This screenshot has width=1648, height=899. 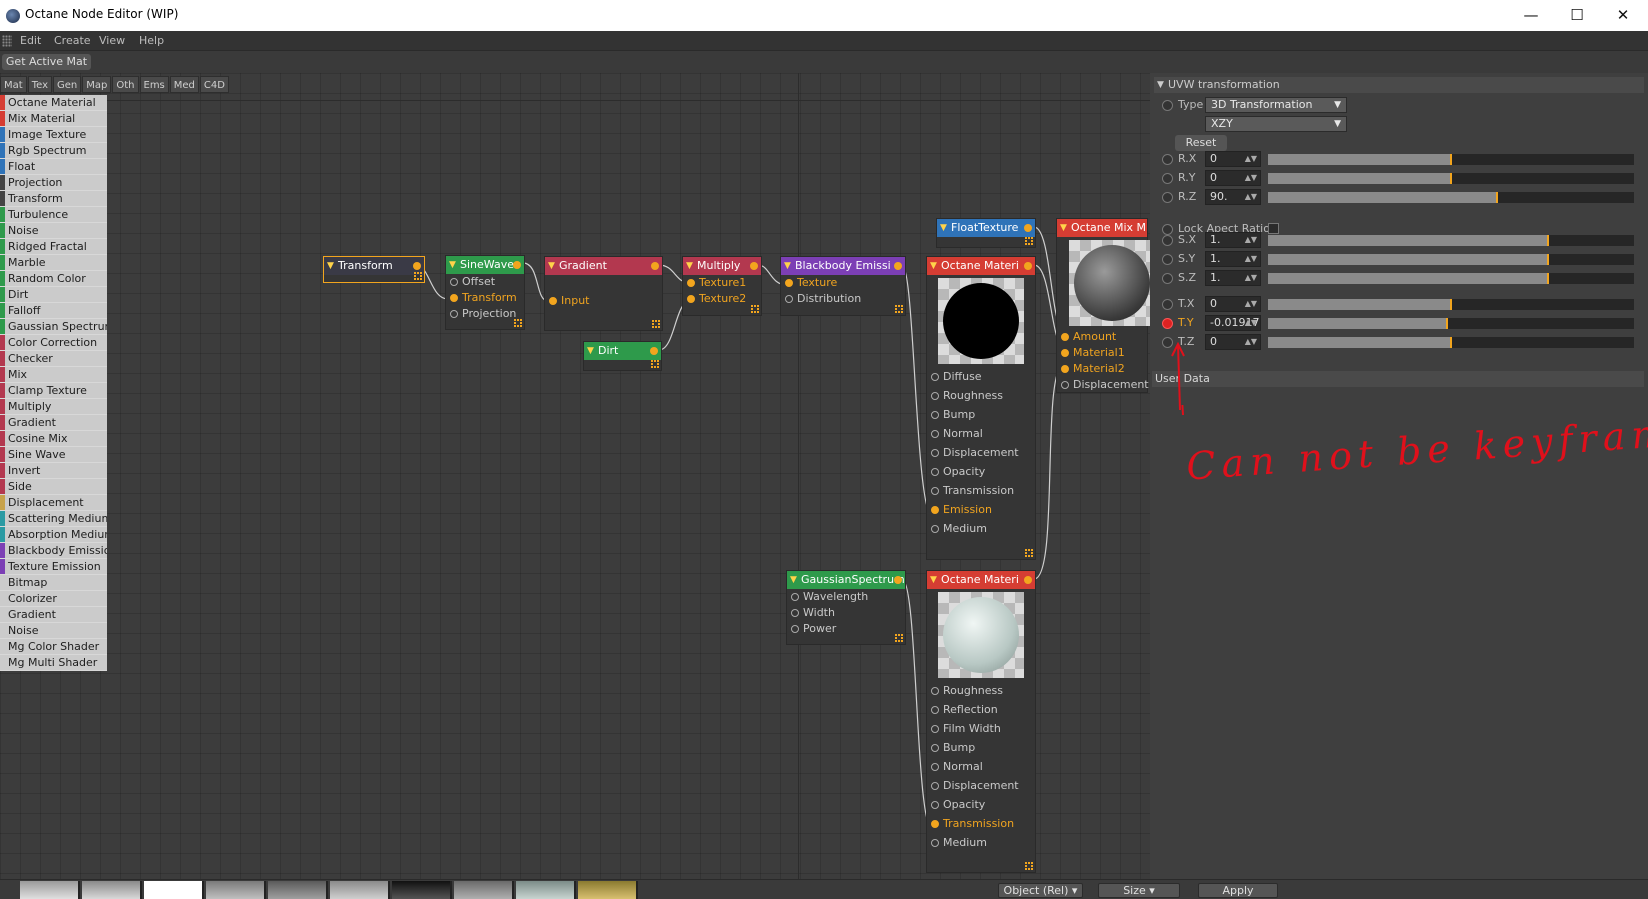 What do you see at coordinates (986, 233) in the screenshot?
I see `node-float-texture: ▼ FloatTexture` at bounding box center [986, 233].